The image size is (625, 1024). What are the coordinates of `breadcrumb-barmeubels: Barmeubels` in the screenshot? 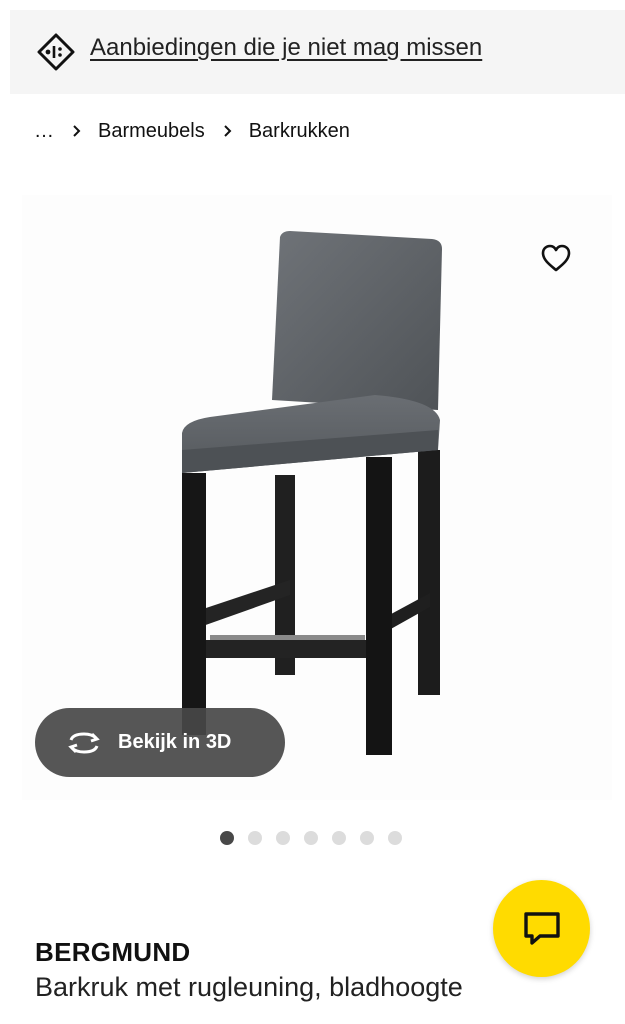 It's located at (151, 131).